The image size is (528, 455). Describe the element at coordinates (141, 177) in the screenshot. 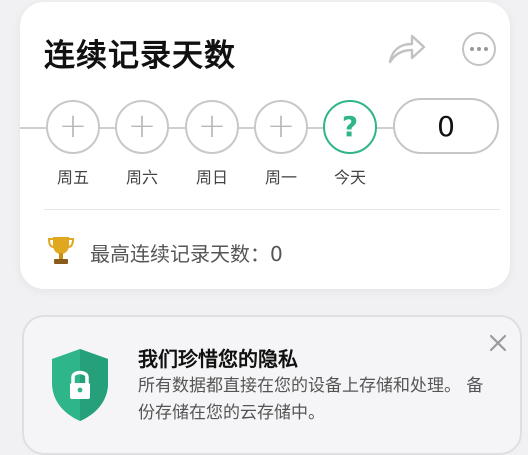

I see `day-label-sat: 周六` at that location.